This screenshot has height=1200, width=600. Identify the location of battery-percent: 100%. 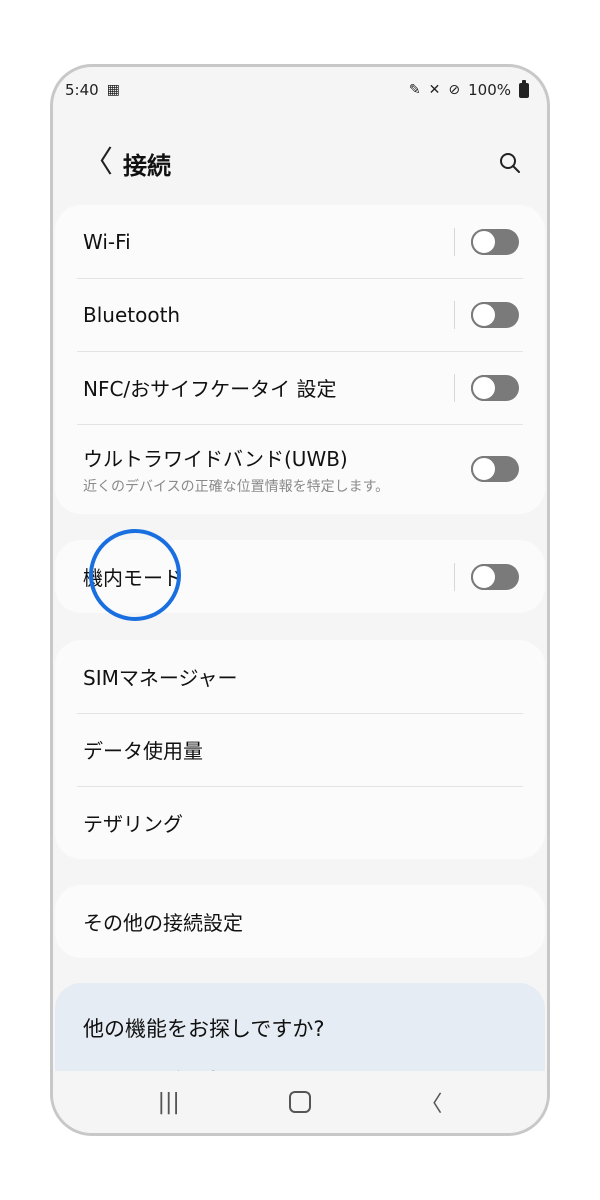
(489, 90).